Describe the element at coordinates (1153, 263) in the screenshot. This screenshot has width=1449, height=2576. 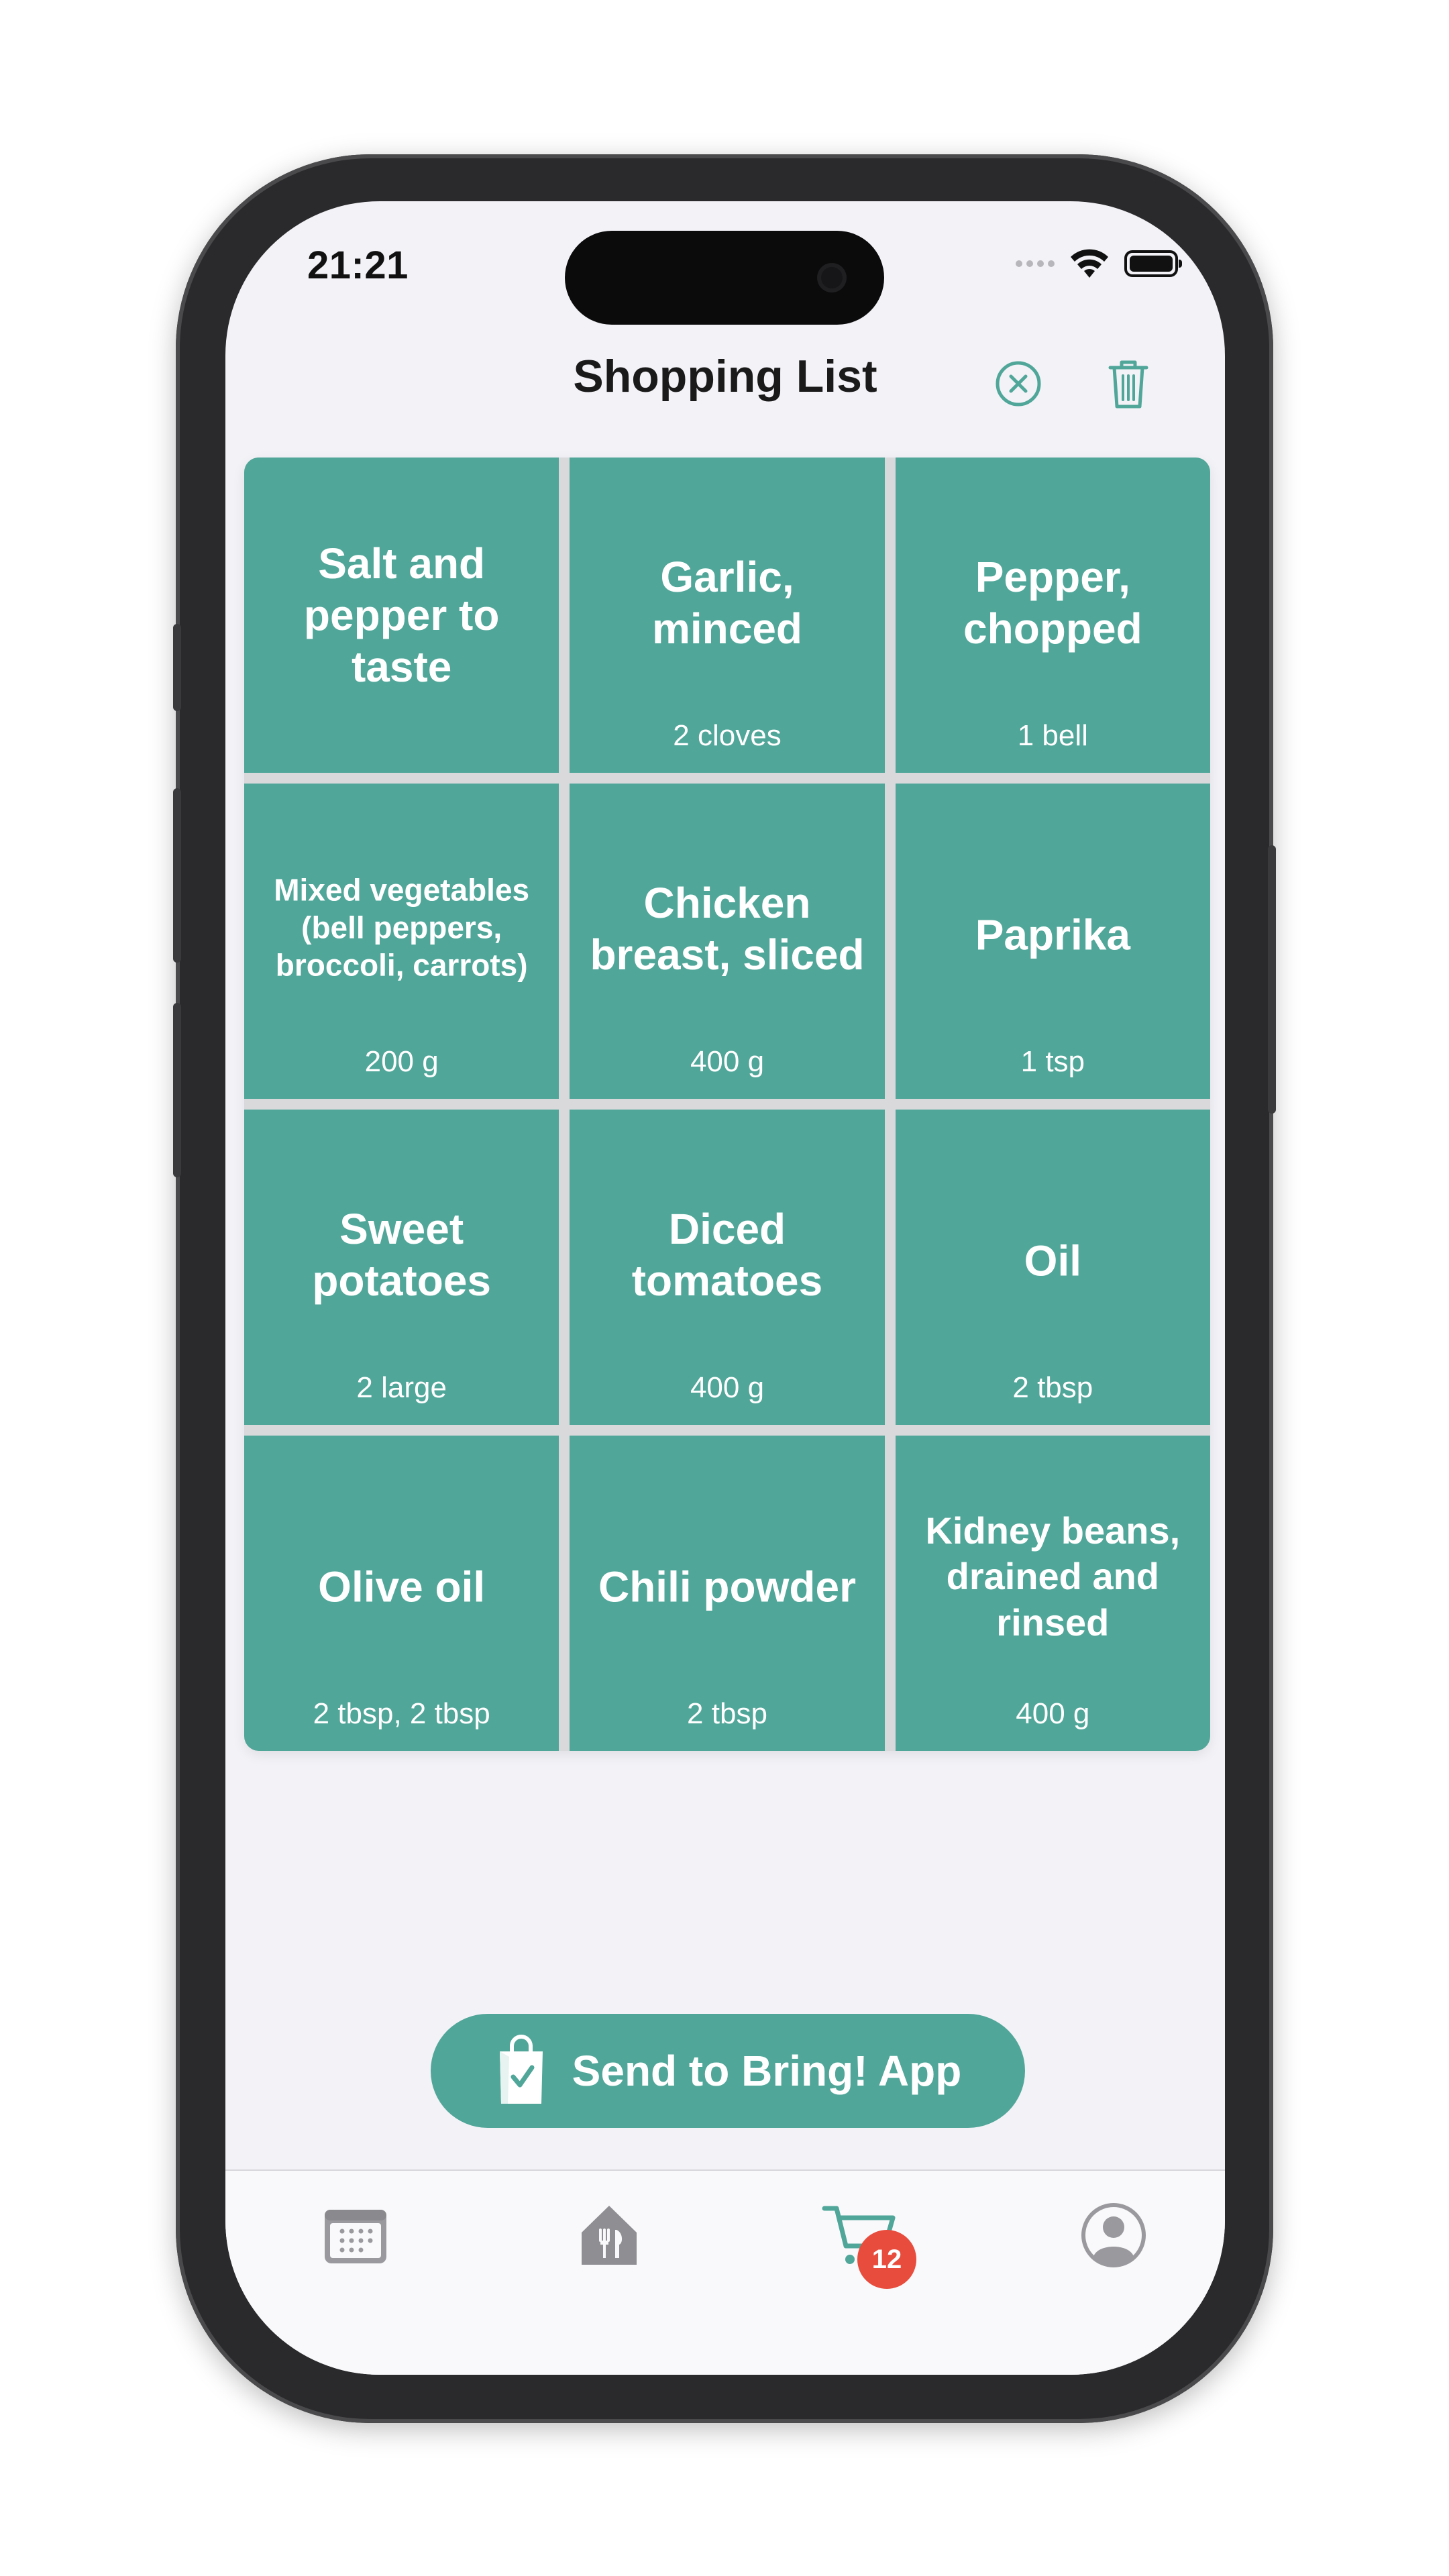
I see `battery-icon` at that location.